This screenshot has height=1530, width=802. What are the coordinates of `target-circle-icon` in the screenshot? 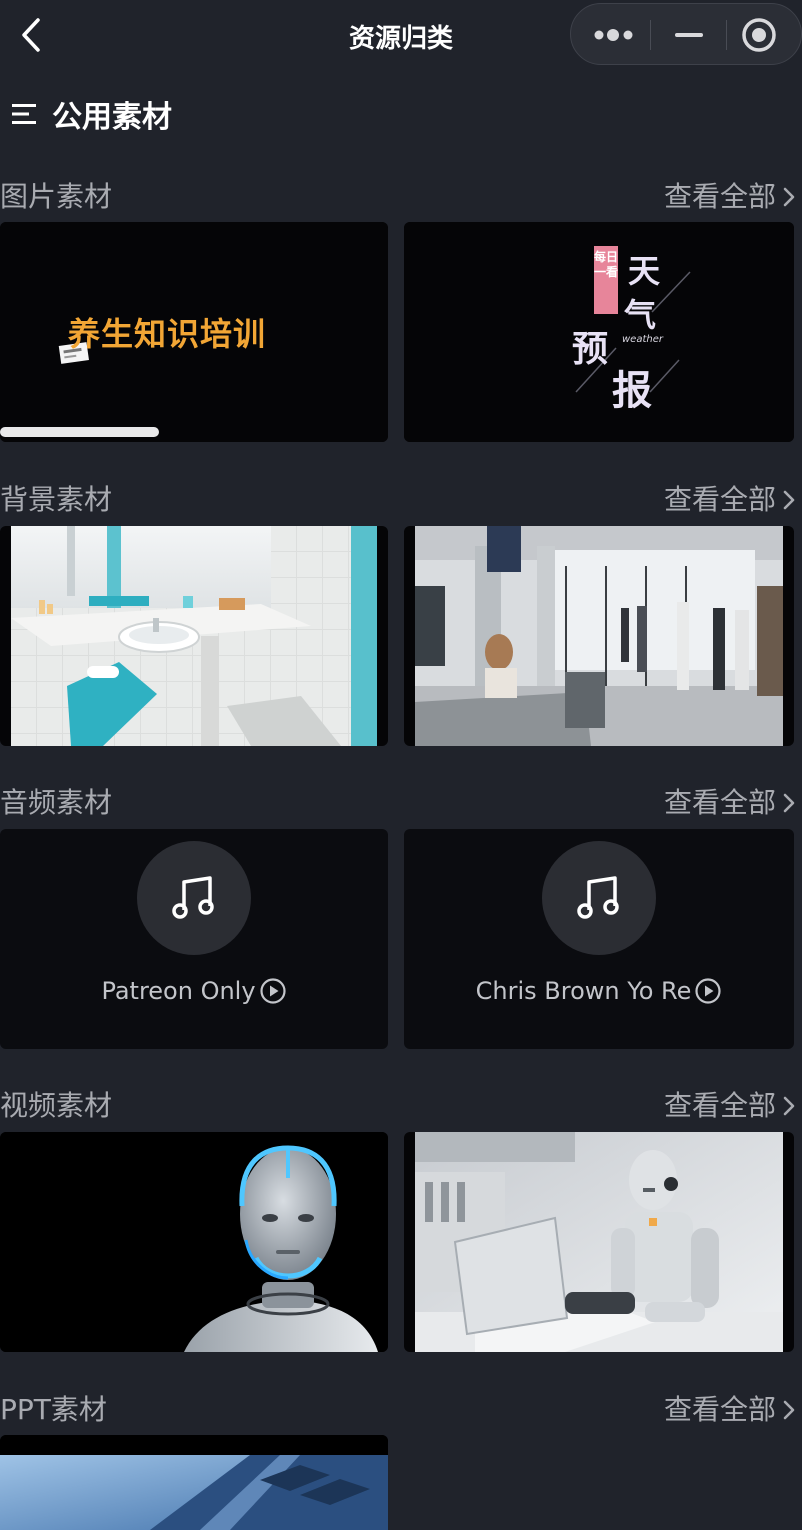 It's located at (759, 35).